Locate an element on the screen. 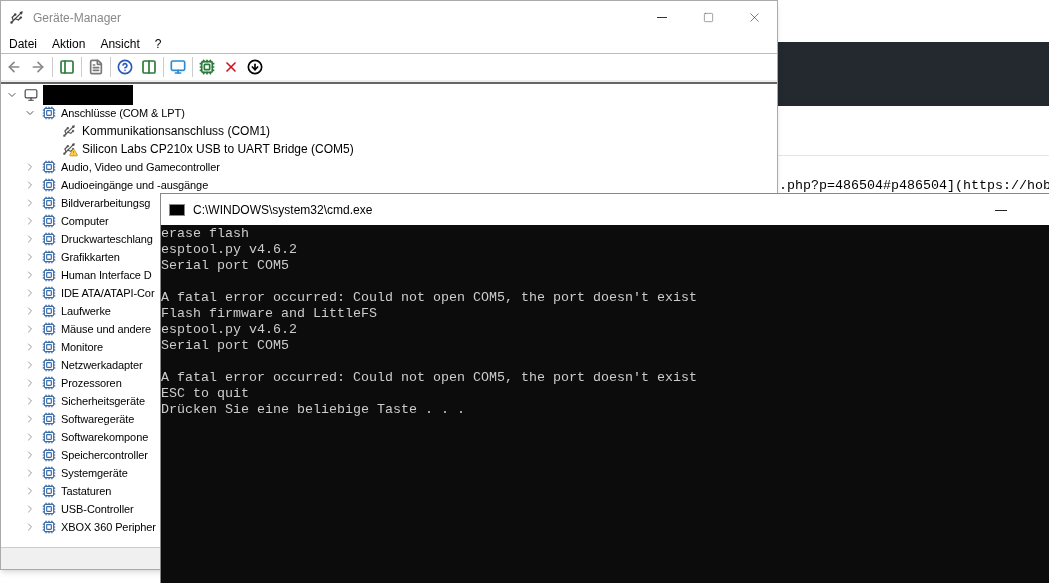 This screenshot has height=583, width=1049. menu-item: Aktion is located at coordinates (69, 43).